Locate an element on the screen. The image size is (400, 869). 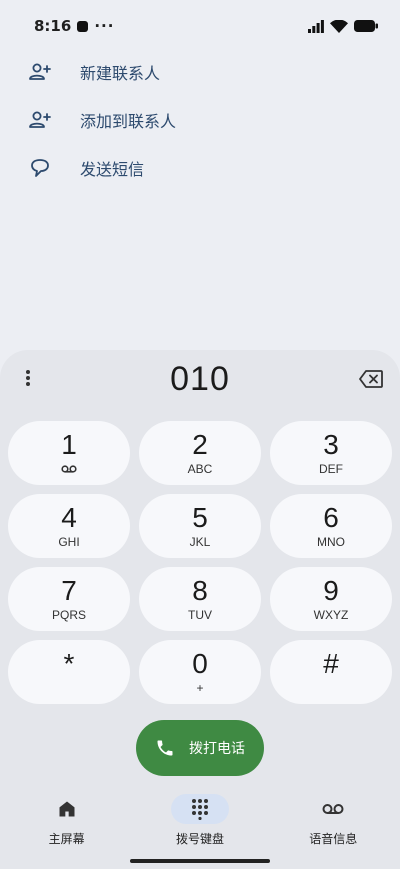
nav-voicemail: 语音信息 is located at coordinates (333, 822).